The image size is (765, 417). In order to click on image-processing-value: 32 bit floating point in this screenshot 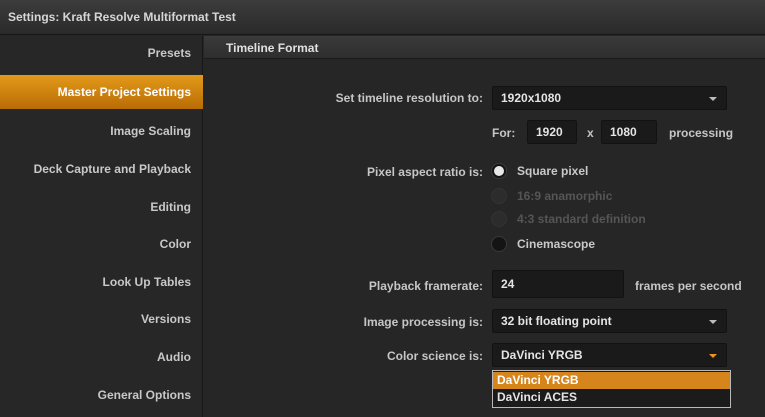, I will do `click(556, 321)`.